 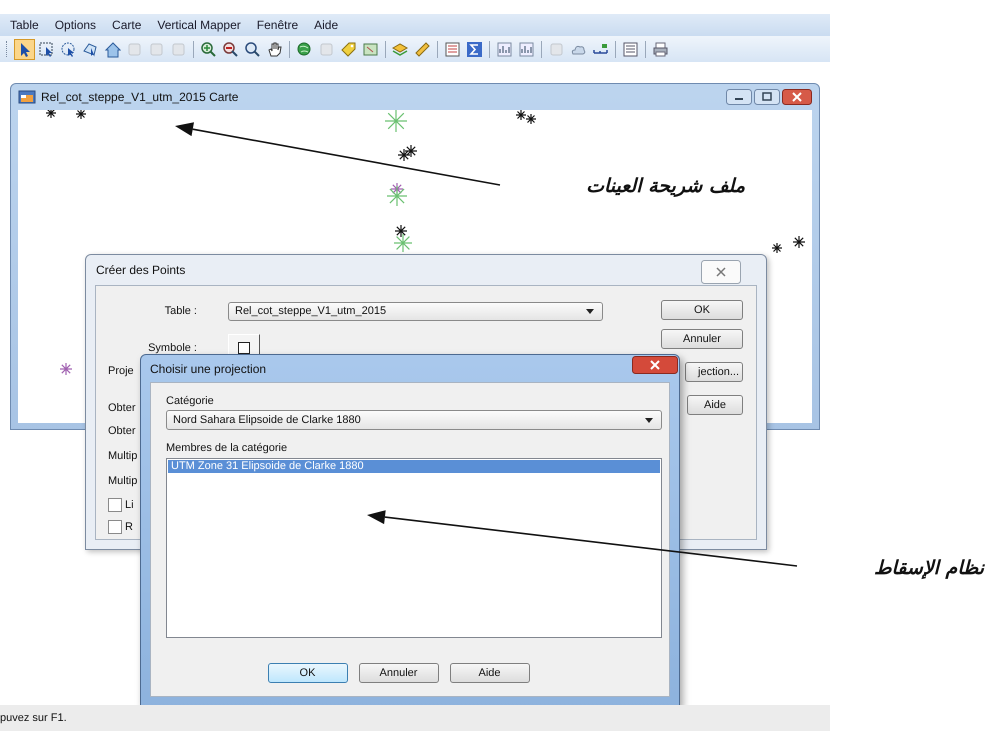 I want to click on map-window-icon, so click(x=27, y=97).